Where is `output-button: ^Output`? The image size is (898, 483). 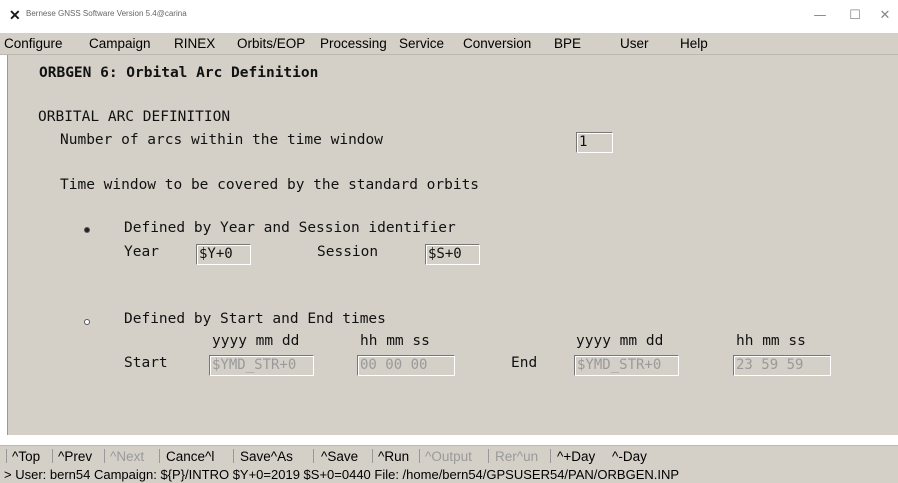 output-button: ^Output is located at coordinates (448, 456).